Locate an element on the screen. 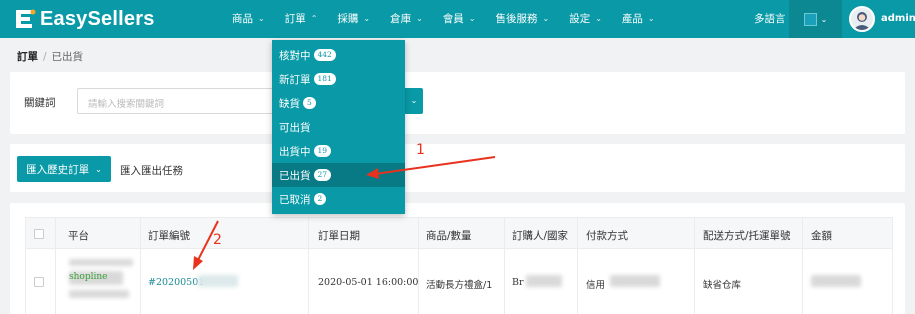 The image size is (915, 314). nav-item-after-sales: 售後服務 ⌄ is located at coordinates (523, 19).